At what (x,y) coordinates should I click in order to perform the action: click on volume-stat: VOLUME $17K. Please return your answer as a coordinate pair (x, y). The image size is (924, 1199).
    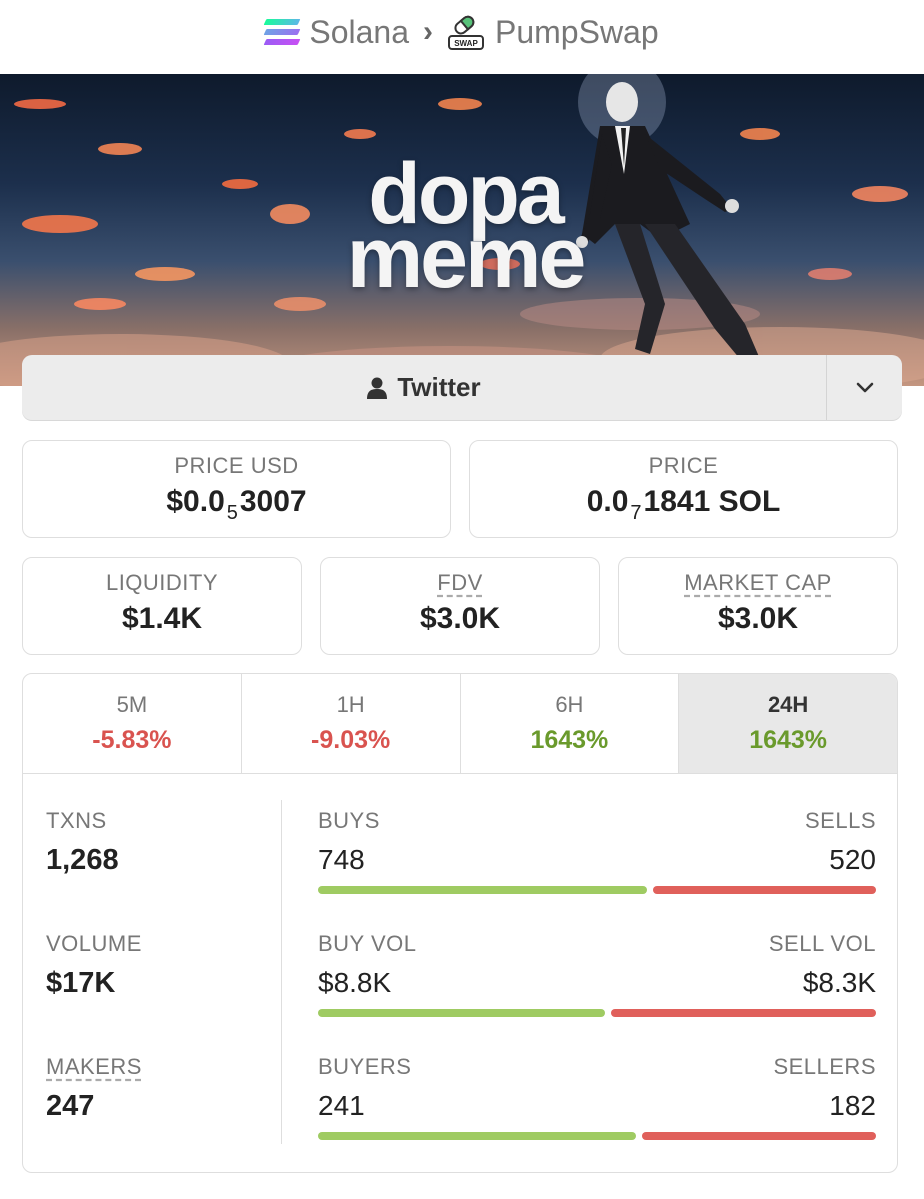
    Looking at the image, I should click on (94, 965).